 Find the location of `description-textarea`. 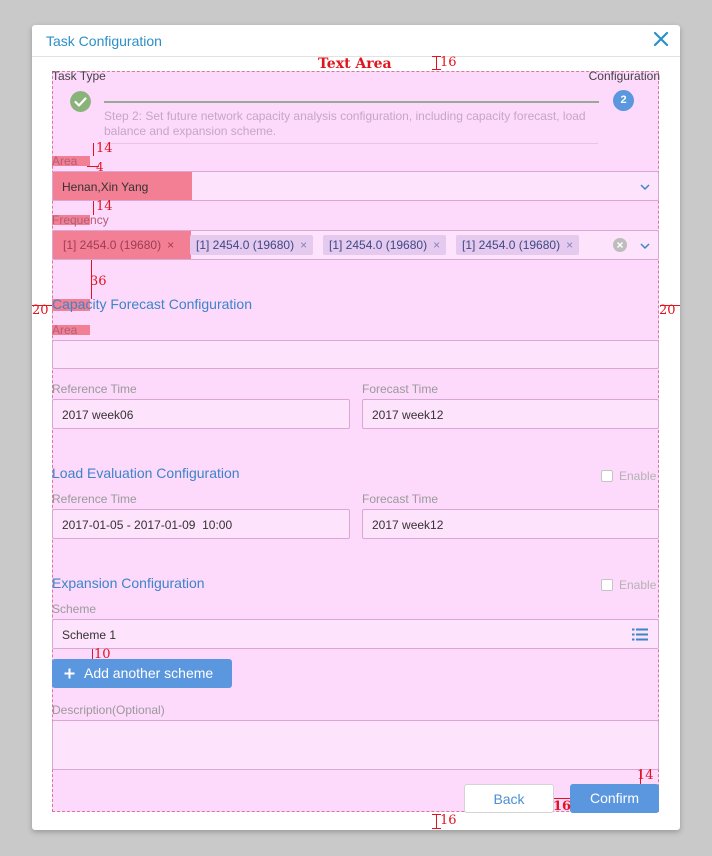

description-textarea is located at coordinates (355, 745).